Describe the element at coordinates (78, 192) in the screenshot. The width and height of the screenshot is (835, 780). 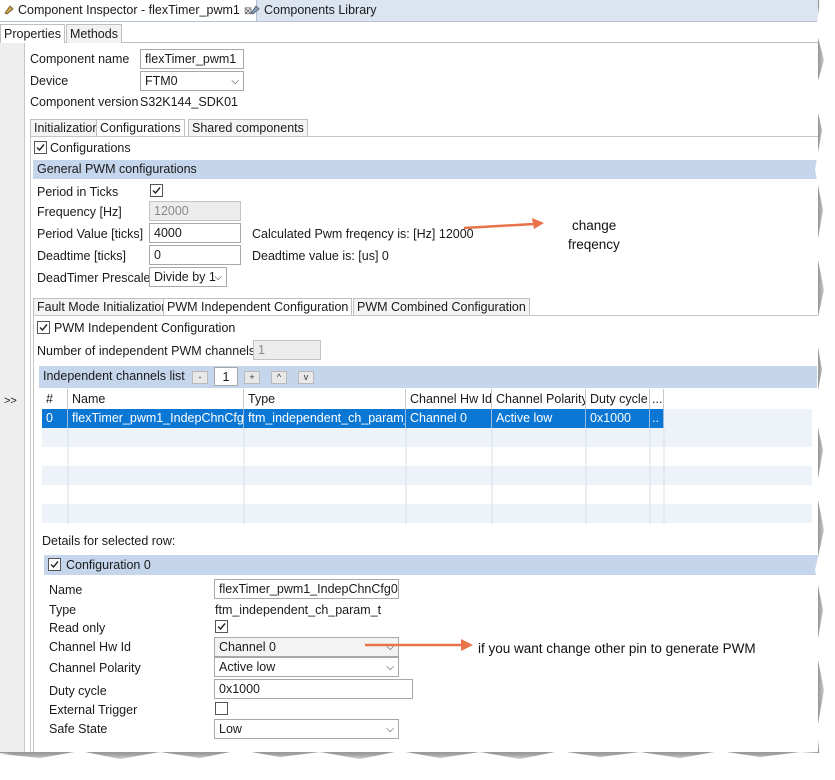
I see `period-in-ticks-label: Period in Ticks` at that location.